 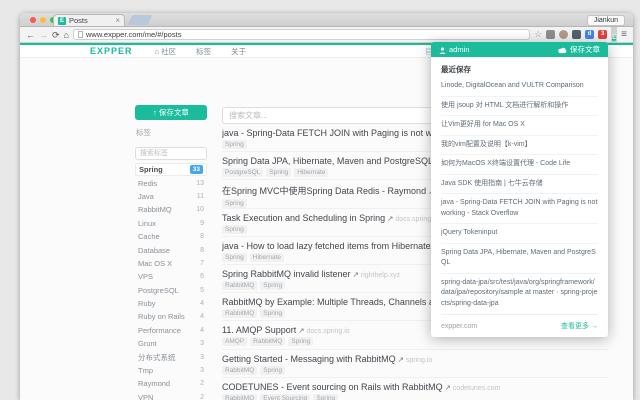 I want to click on popup-save-button: 保存文章, so click(x=579, y=49).